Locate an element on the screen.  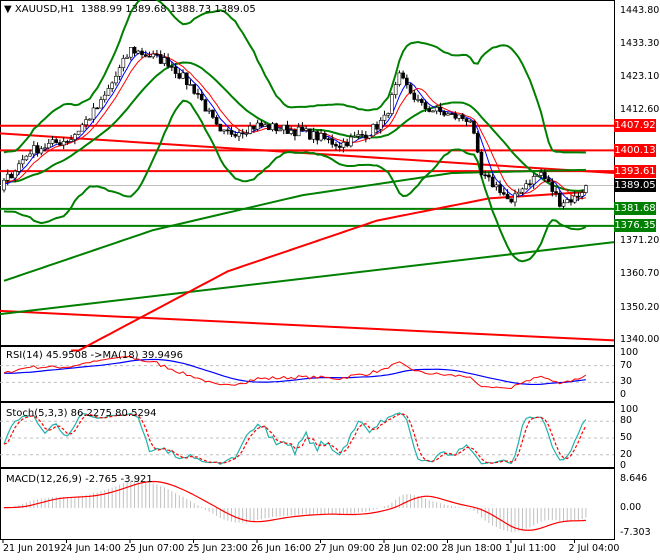
price-tick: 1360.70 is located at coordinates (640, 274).